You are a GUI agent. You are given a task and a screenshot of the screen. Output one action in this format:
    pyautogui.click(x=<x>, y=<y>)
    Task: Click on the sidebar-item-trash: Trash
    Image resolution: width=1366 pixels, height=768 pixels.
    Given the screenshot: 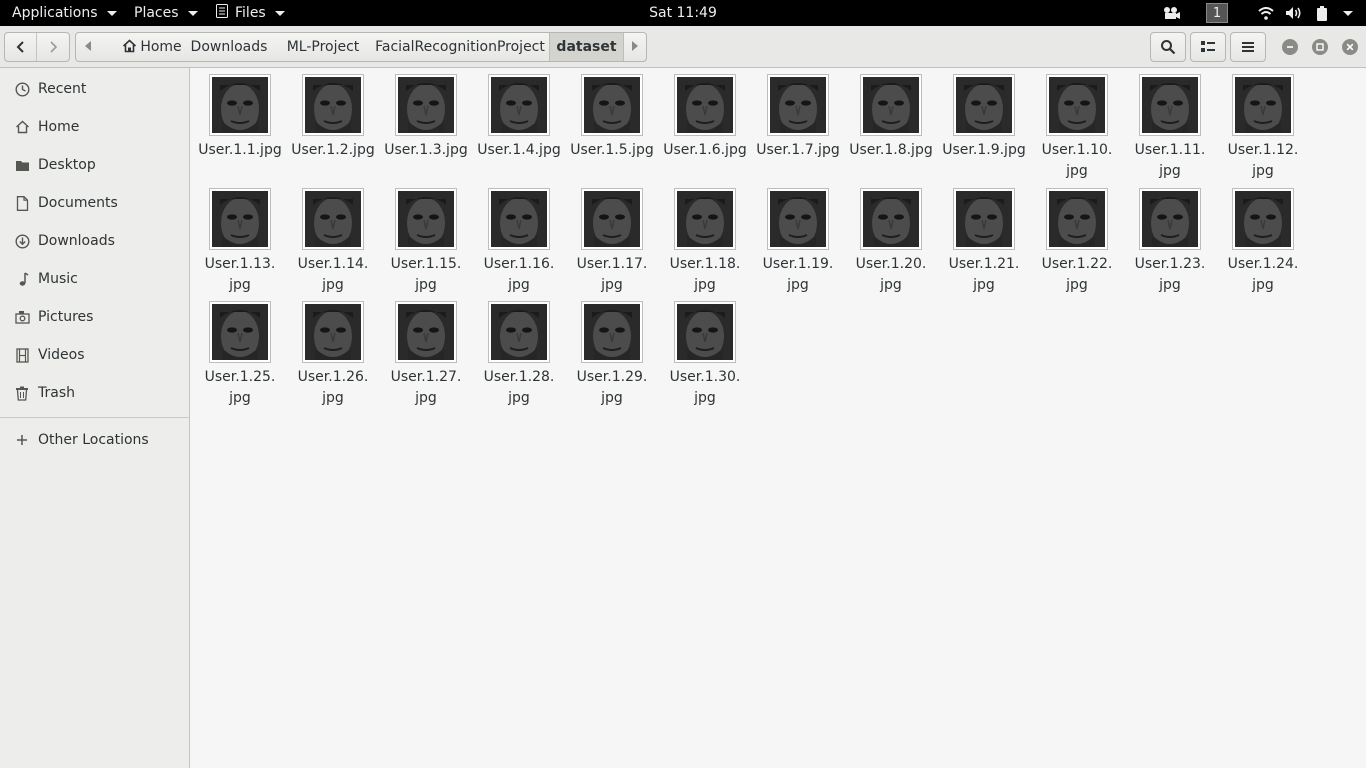 What is the action you would take?
    pyautogui.click(x=94, y=393)
    